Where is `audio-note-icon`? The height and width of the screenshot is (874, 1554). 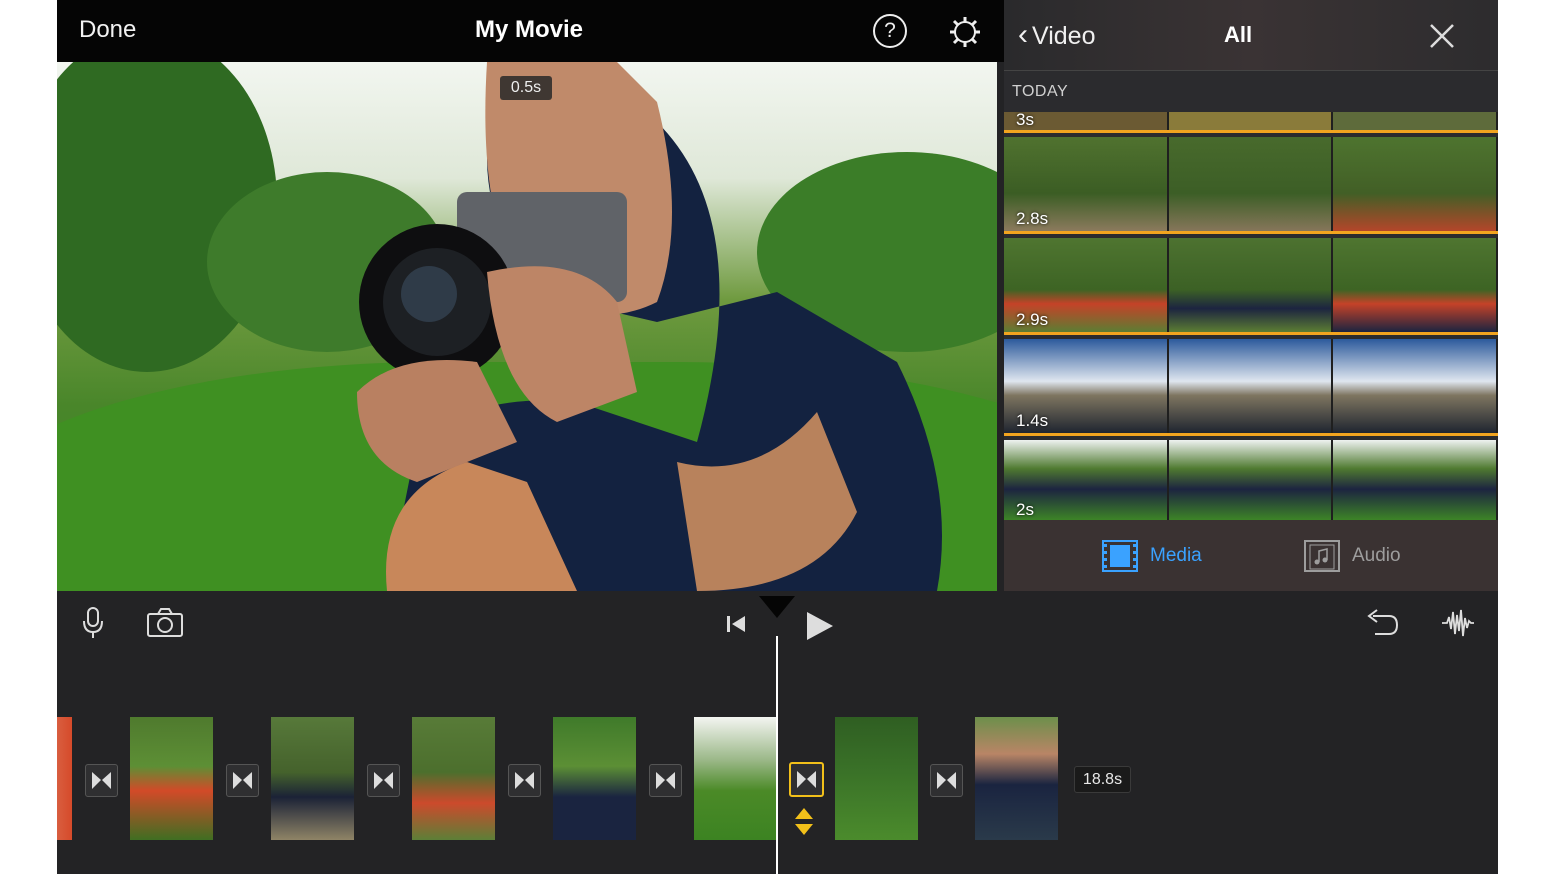 audio-note-icon is located at coordinates (1322, 556).